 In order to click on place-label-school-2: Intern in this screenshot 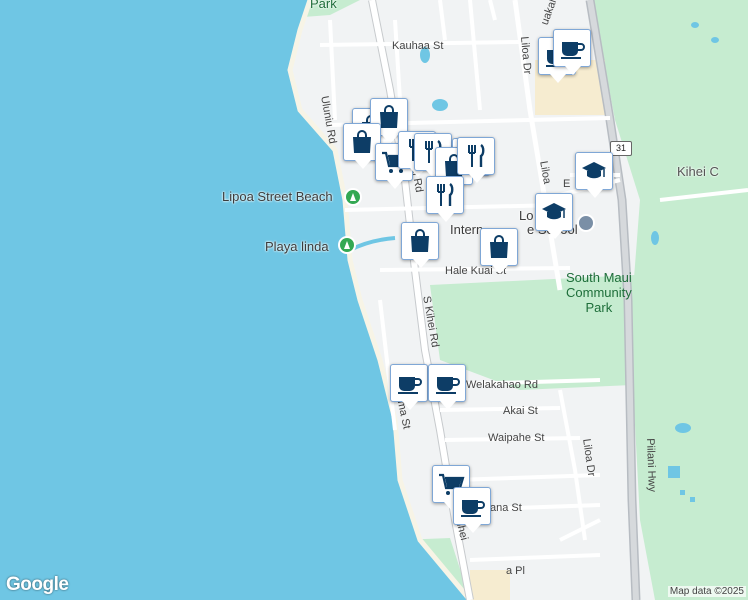, I will do `click(467, 229)`.